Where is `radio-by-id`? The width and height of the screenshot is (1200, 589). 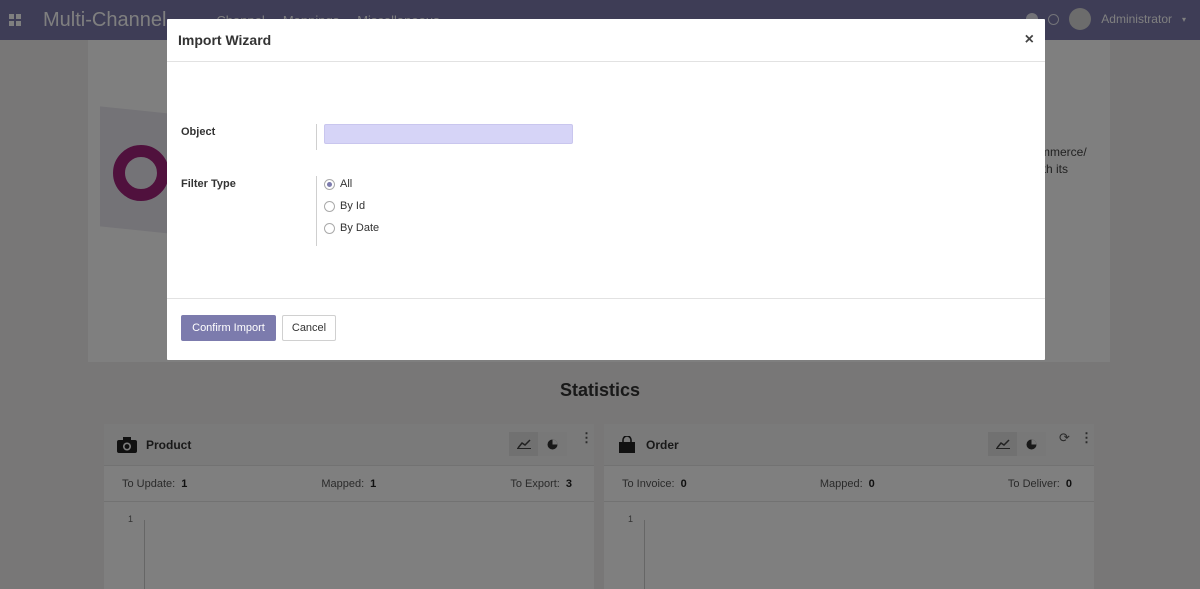 radio-by-id is located at coordinates (329, 206).